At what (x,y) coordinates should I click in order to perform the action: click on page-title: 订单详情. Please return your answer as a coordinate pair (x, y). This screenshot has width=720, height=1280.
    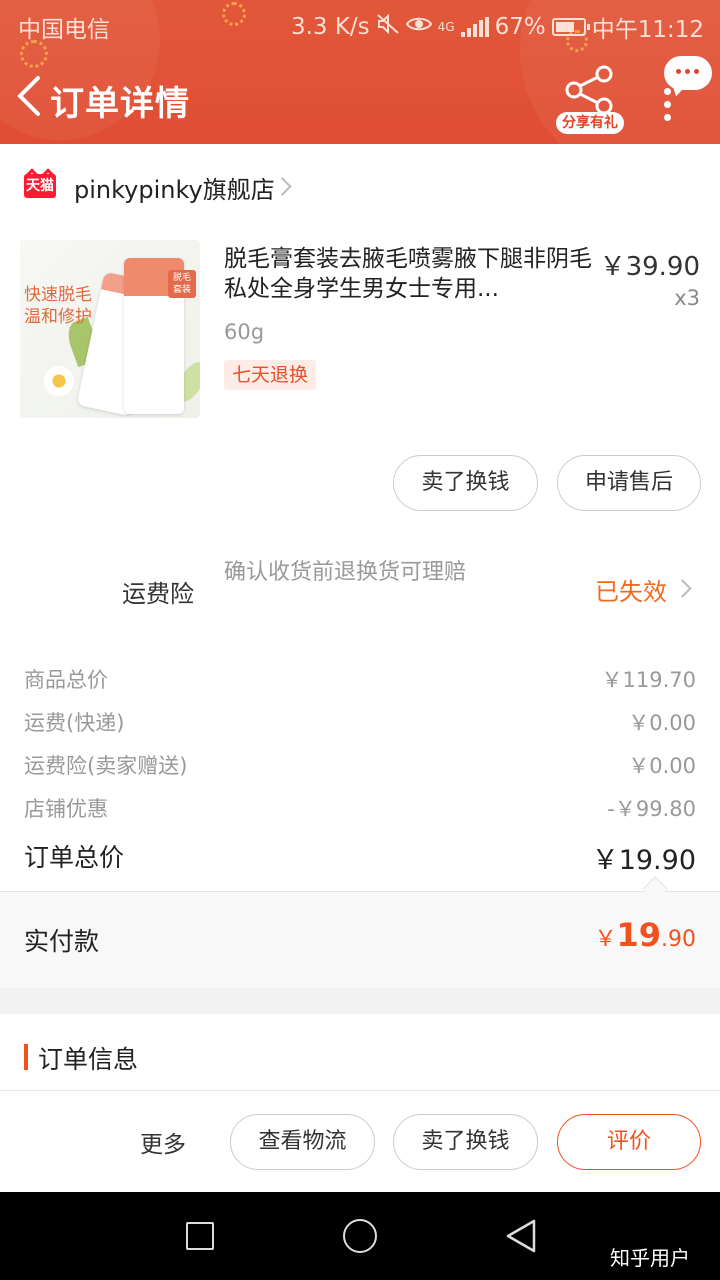
    Looking at the image, I should click on (120, 104).